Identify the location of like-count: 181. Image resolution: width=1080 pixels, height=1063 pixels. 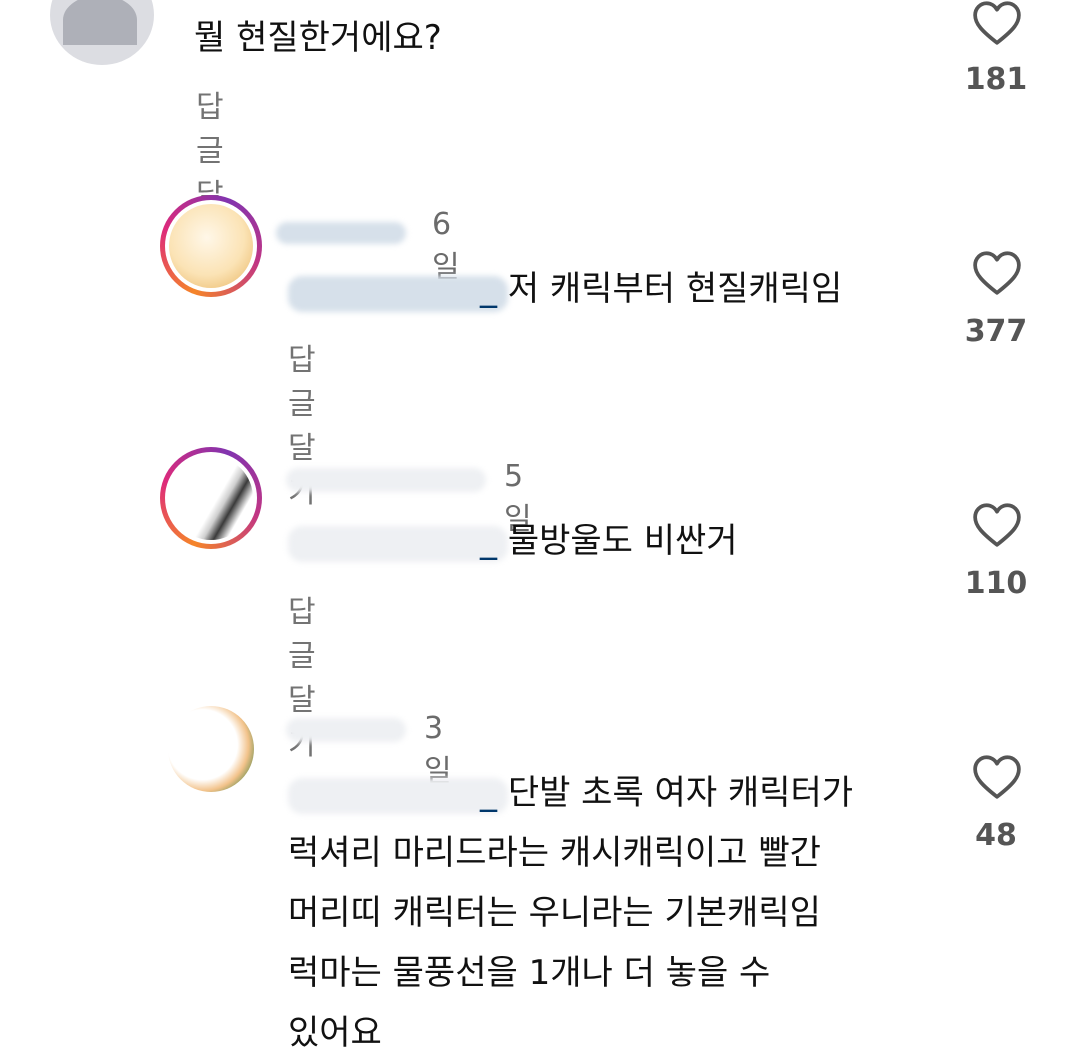
(996, 79).